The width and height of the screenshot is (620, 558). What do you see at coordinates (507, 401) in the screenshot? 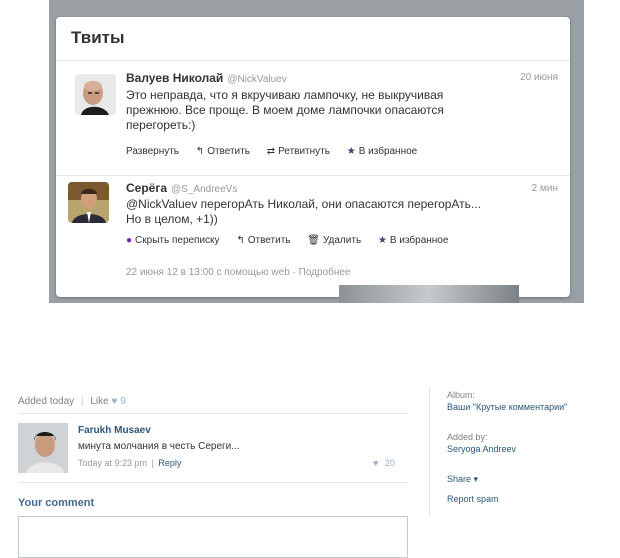
I see `album-info: Album: Ваши "Крутые комментарии"` at bounding box center [507, 401].